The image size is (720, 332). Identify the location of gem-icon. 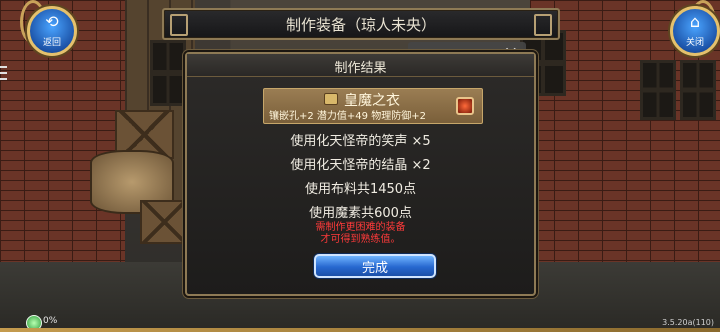
(465, 106).